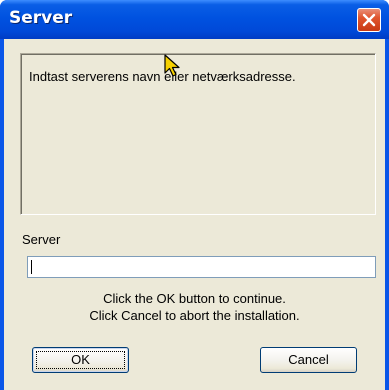  Describe the element at coordinates (194, 315) in the screenshot. I see `instruction-cancel: Click Cancel to abort the installation.` at that location.